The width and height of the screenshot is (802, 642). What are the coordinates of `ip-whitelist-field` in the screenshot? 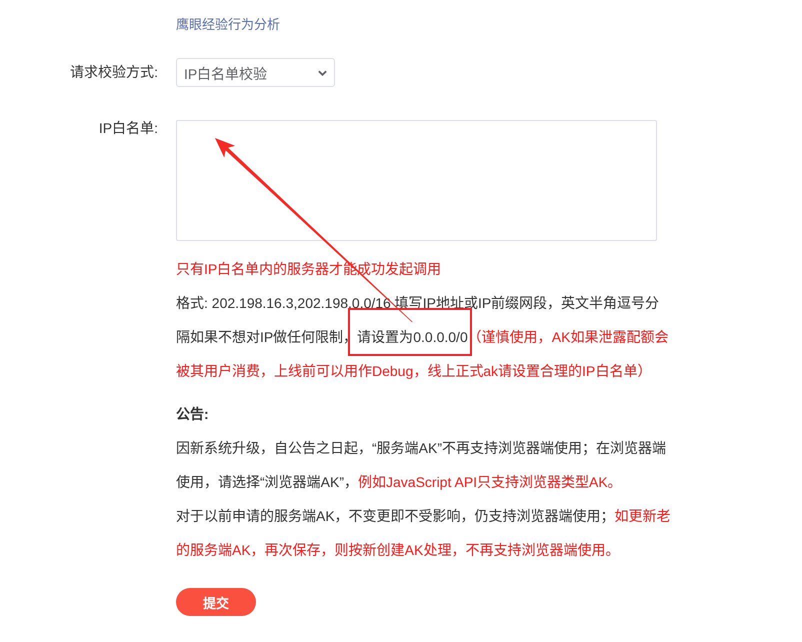 It's located at (416, 180).